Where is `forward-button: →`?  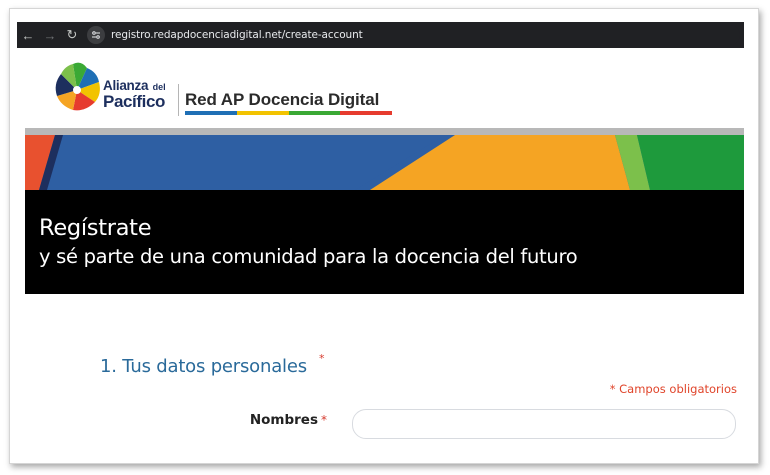
forward-button: → is located at coordinates (50, 35).